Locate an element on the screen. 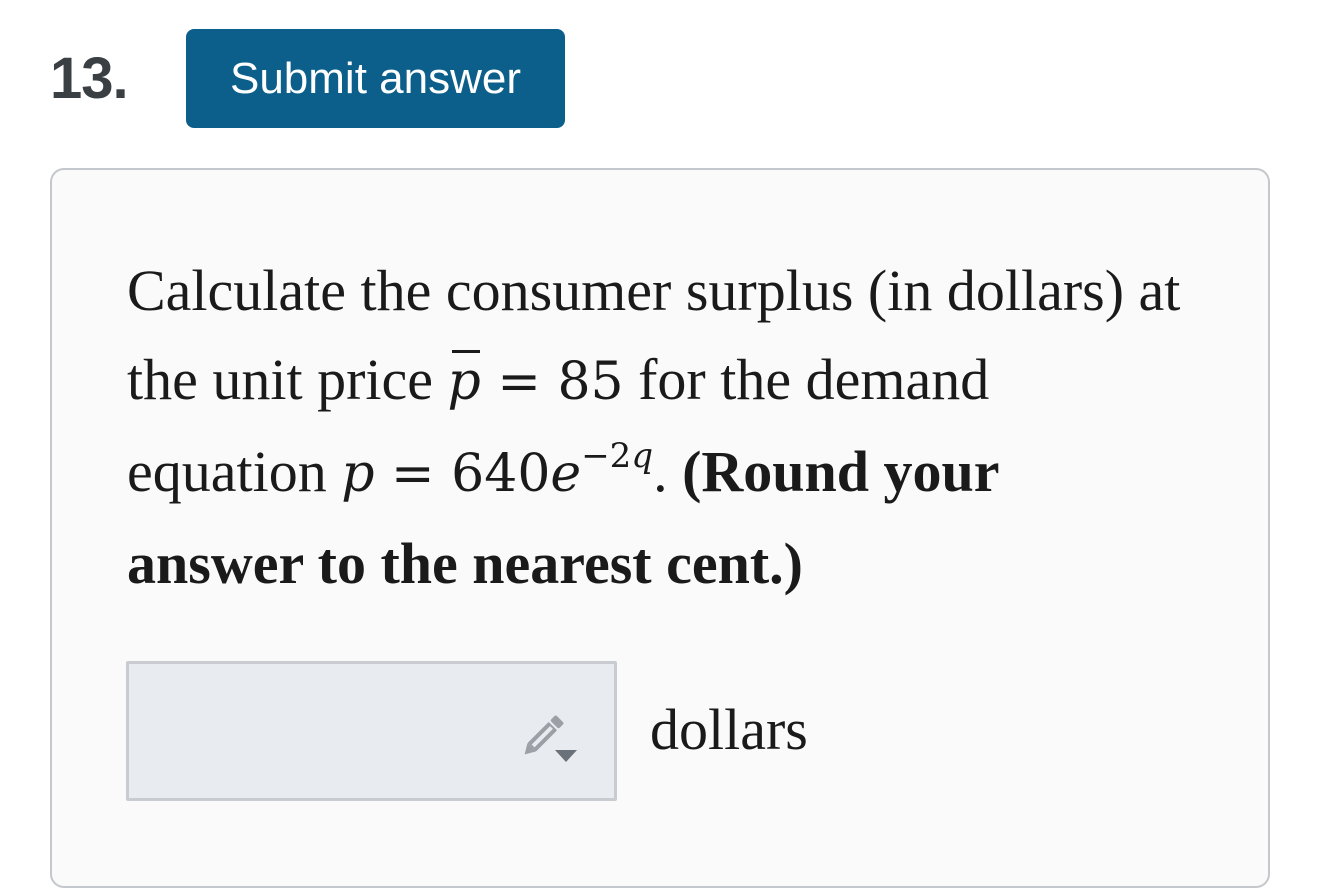 Image resolution: width=1320 pixels, height=888 pixels. demand-exponent-variable: q is located at coordinates (642, 456).